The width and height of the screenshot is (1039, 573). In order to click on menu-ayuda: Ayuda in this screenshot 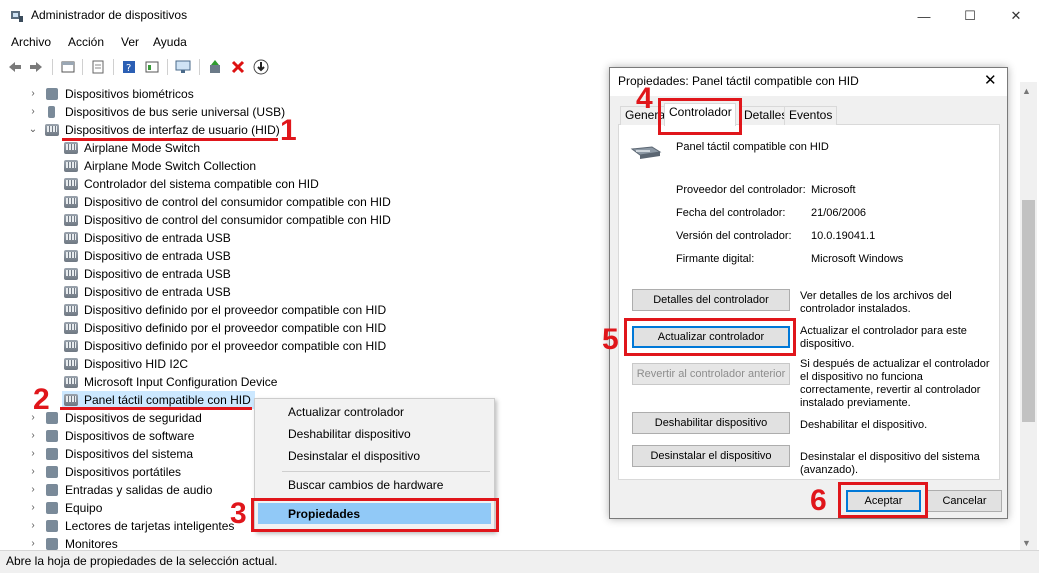, I will do `click(170, 42)`.